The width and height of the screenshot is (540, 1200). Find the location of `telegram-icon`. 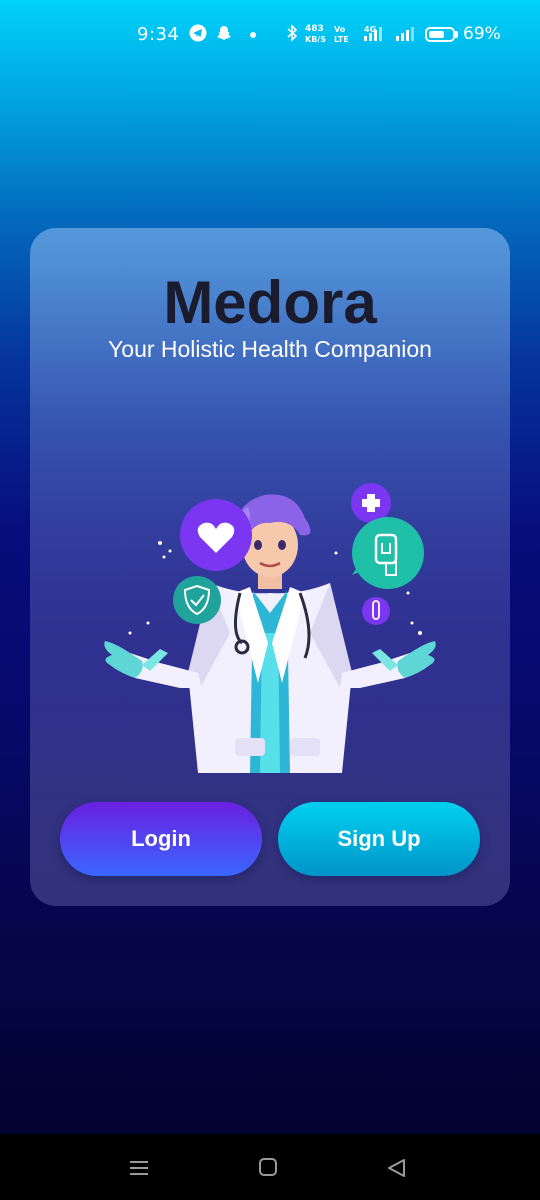

telegram-icon is located at coordinates (198, 33).